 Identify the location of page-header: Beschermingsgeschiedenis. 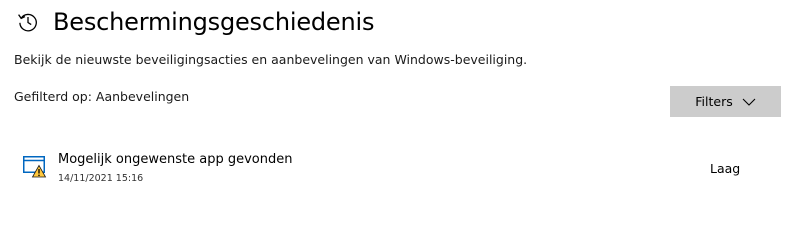
(195, 22).